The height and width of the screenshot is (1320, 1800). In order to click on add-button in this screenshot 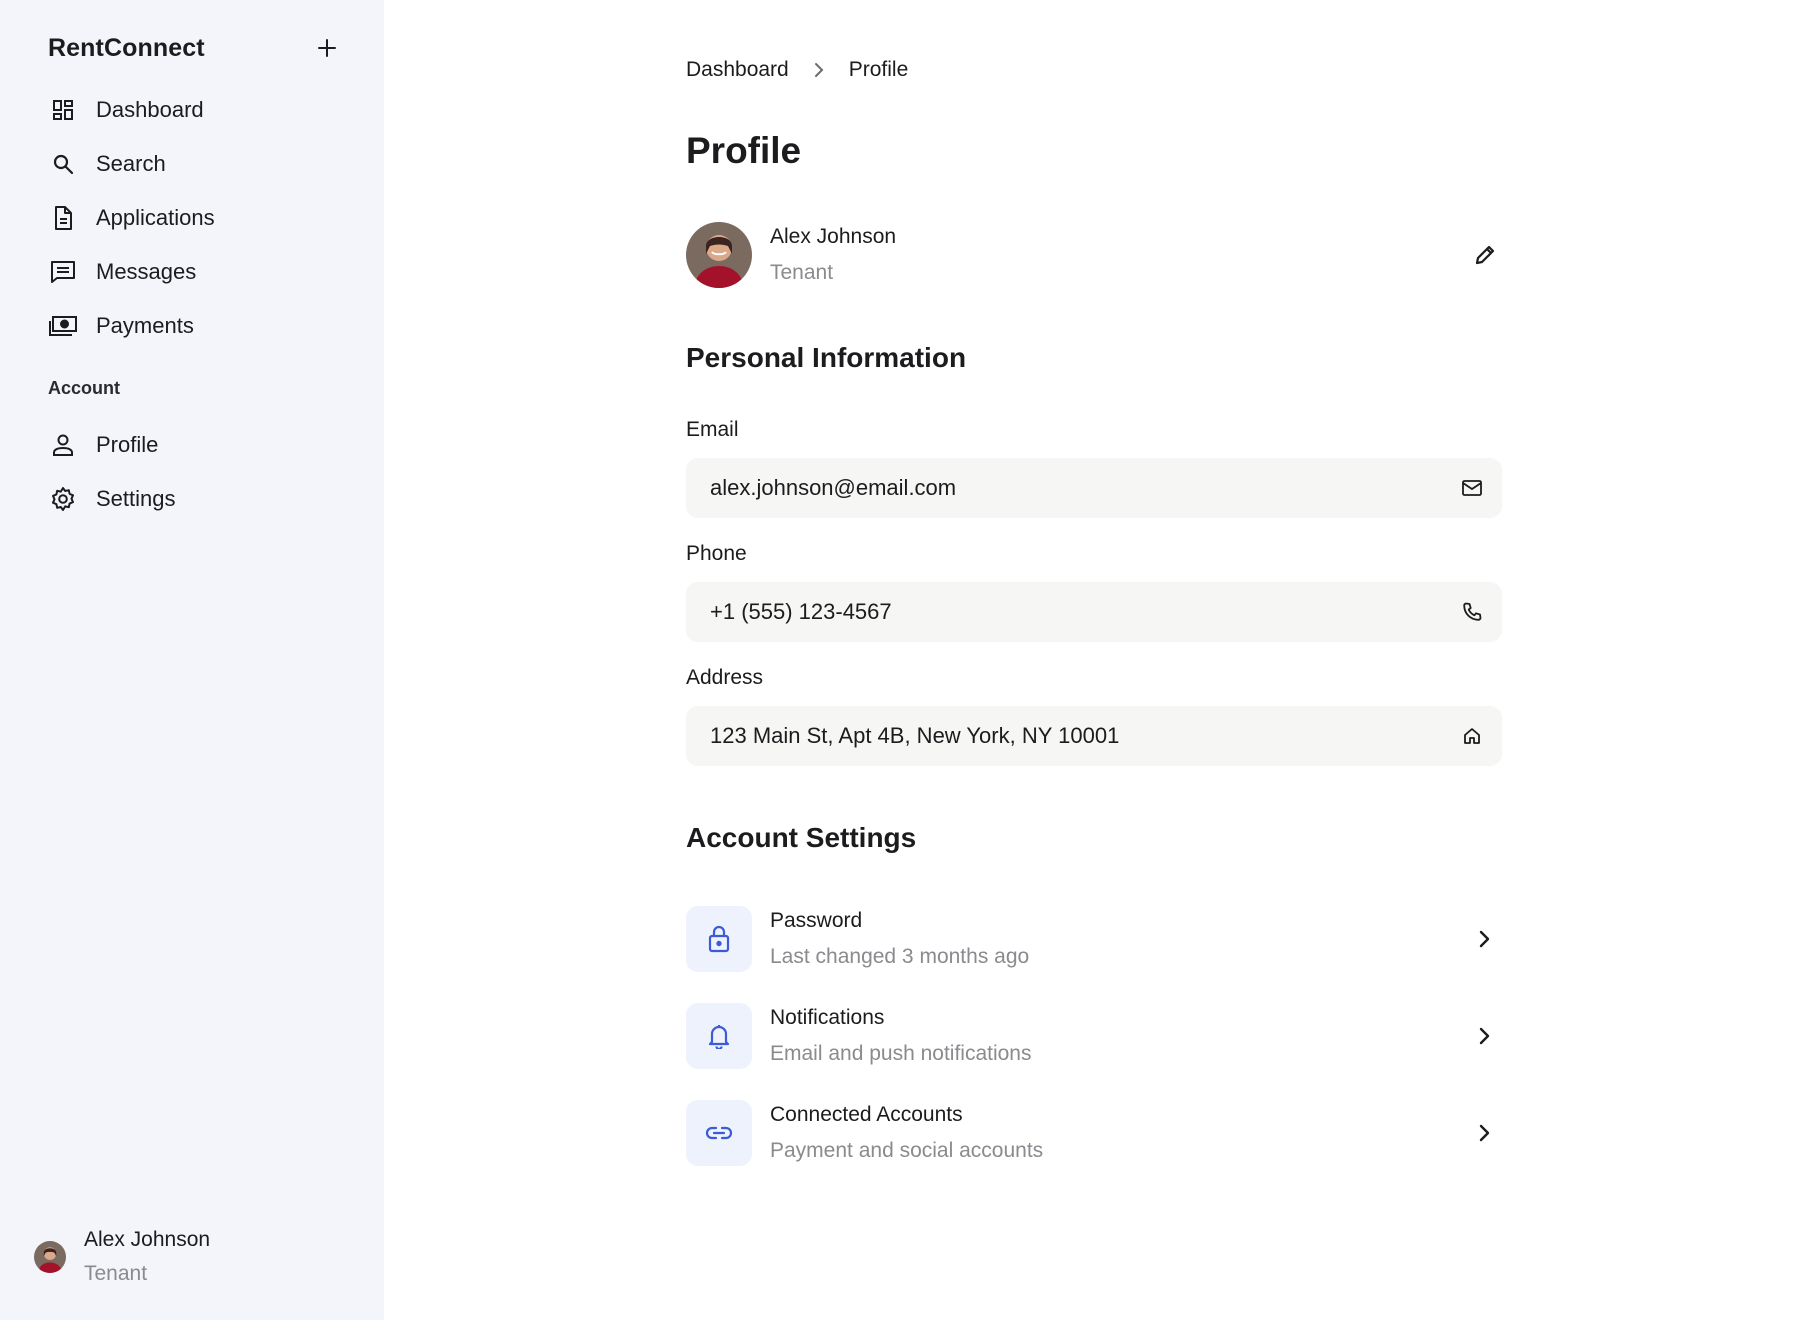, I will do `click(327, 48)`.